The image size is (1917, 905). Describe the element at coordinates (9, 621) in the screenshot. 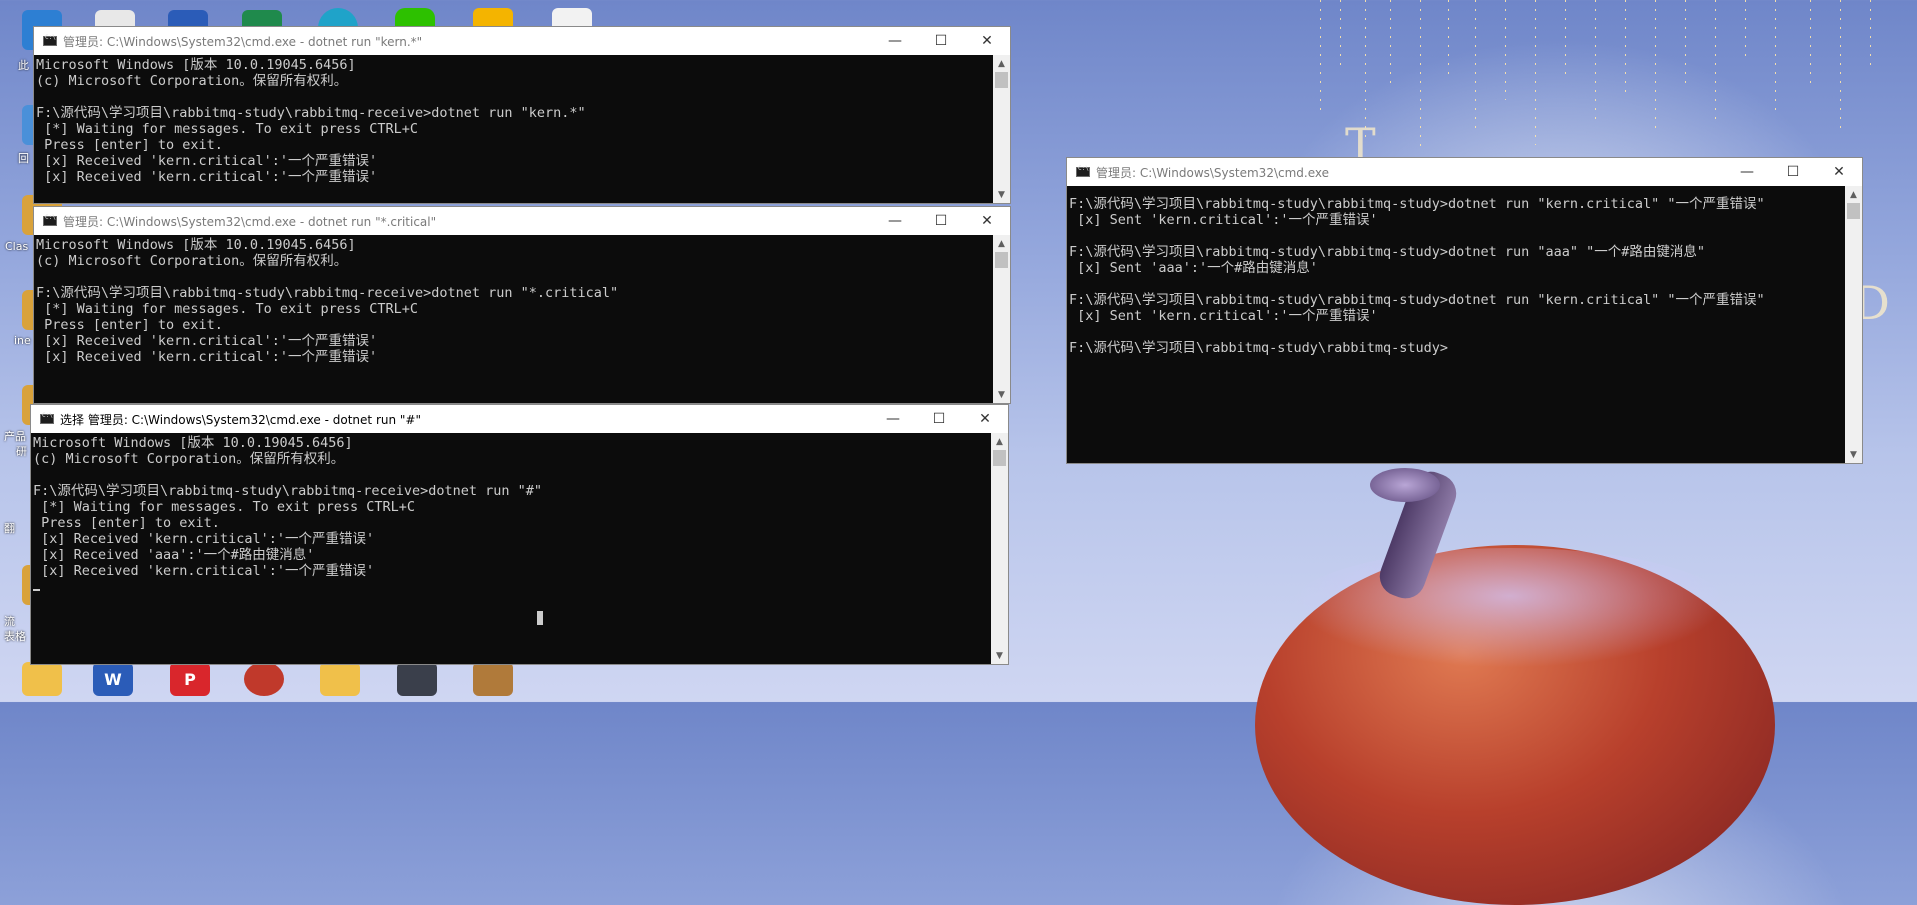

I see `desktop-label-8: 流` at that location.